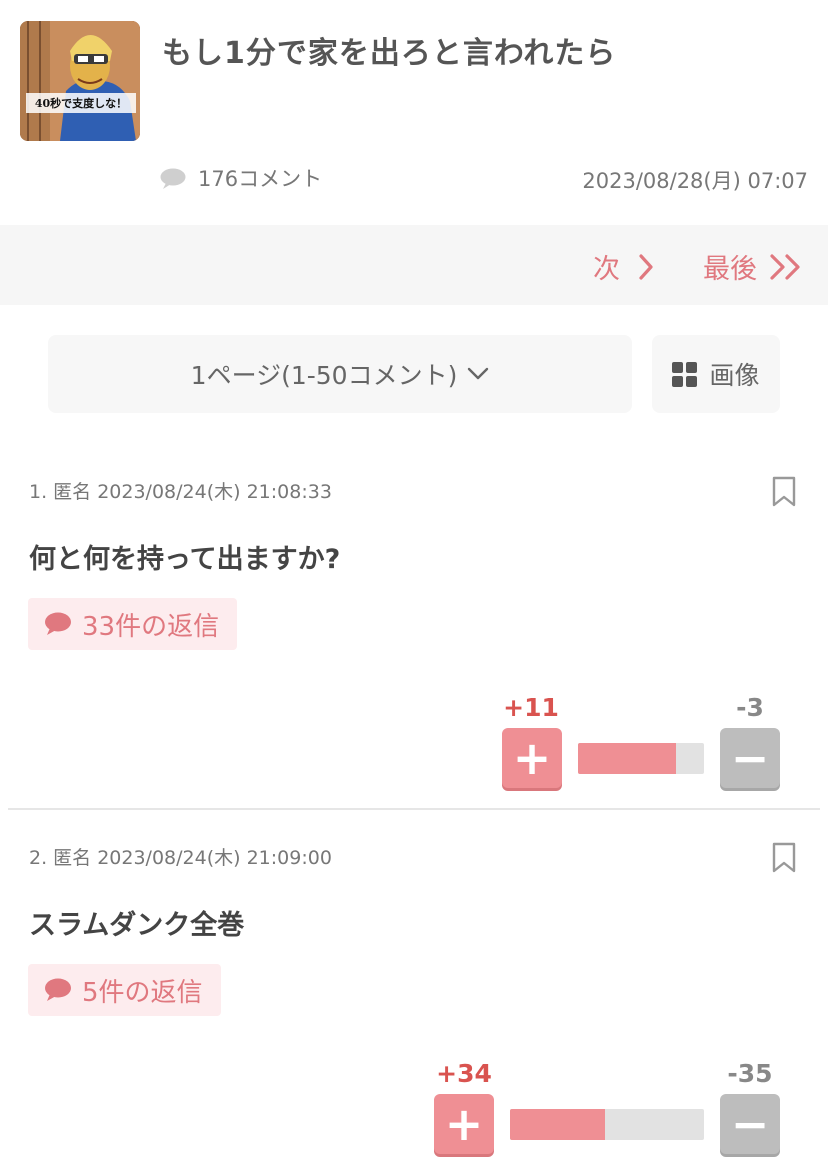 The image size is (828, 1160). Describe the element at coordinates (685, 374) in the screenshot. I see `grid-icon` at that location.